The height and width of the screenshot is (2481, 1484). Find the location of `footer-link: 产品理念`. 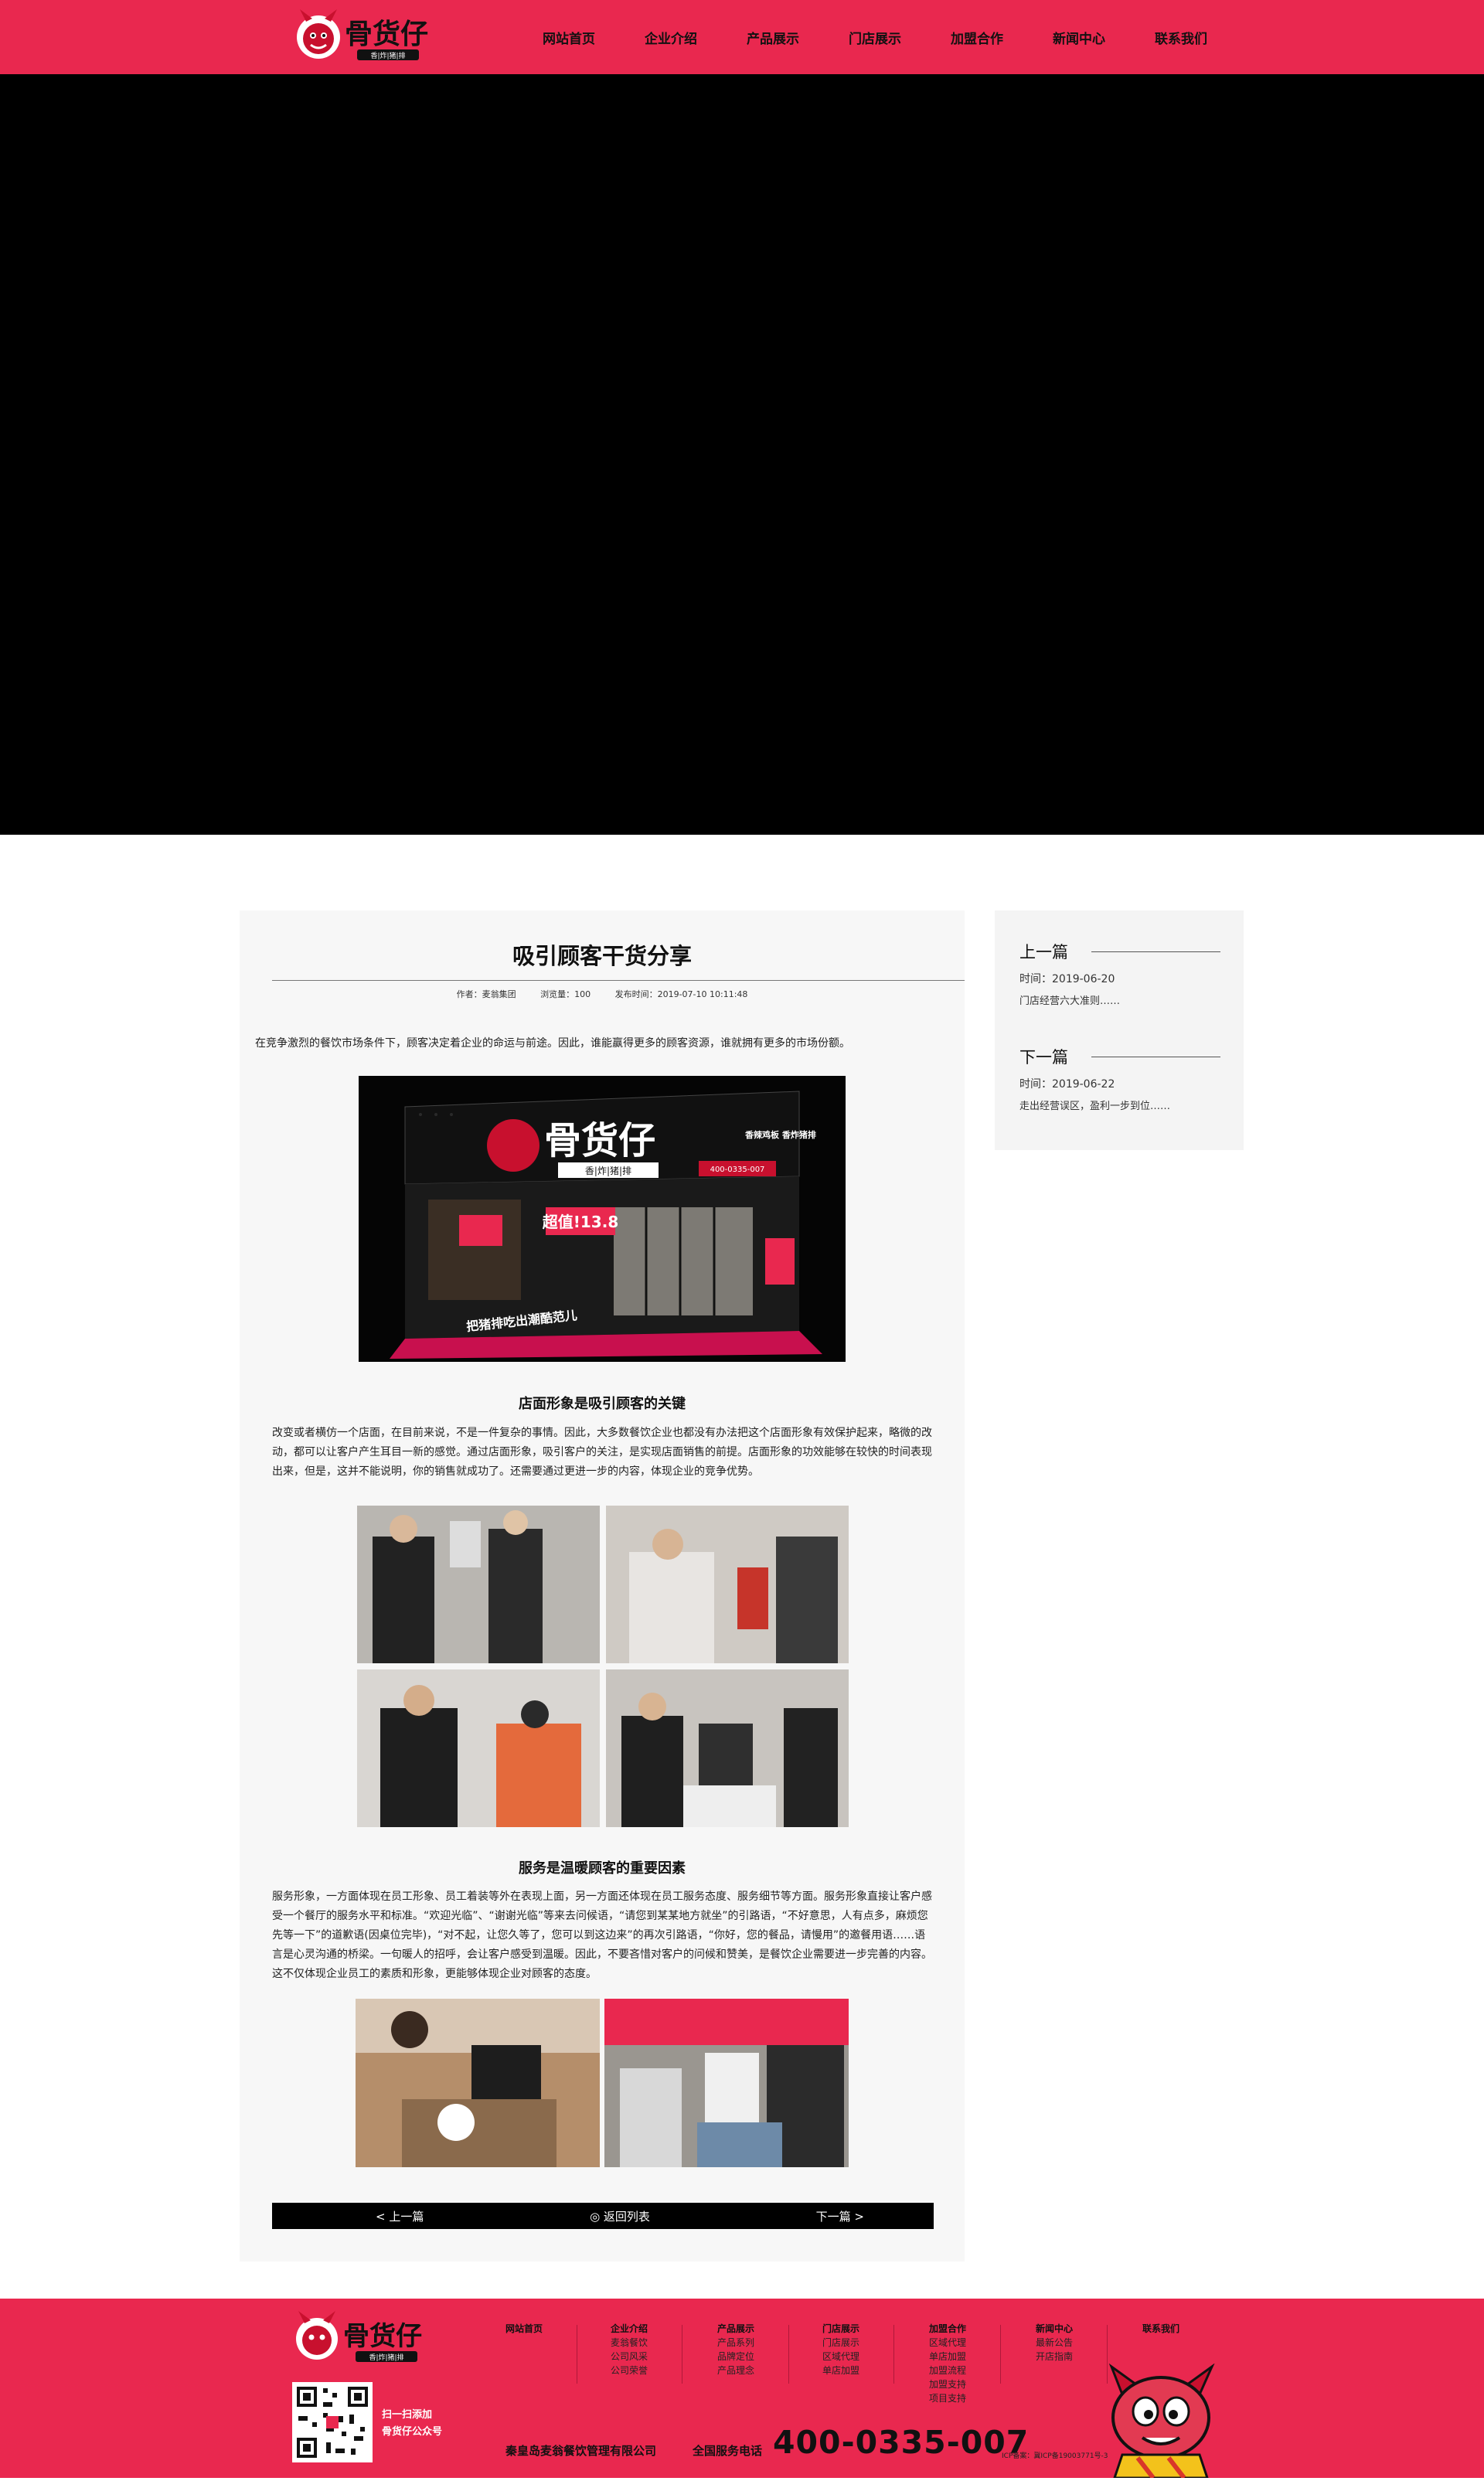

footer-link: 产品理念 is located at coordinates (759, 2371).